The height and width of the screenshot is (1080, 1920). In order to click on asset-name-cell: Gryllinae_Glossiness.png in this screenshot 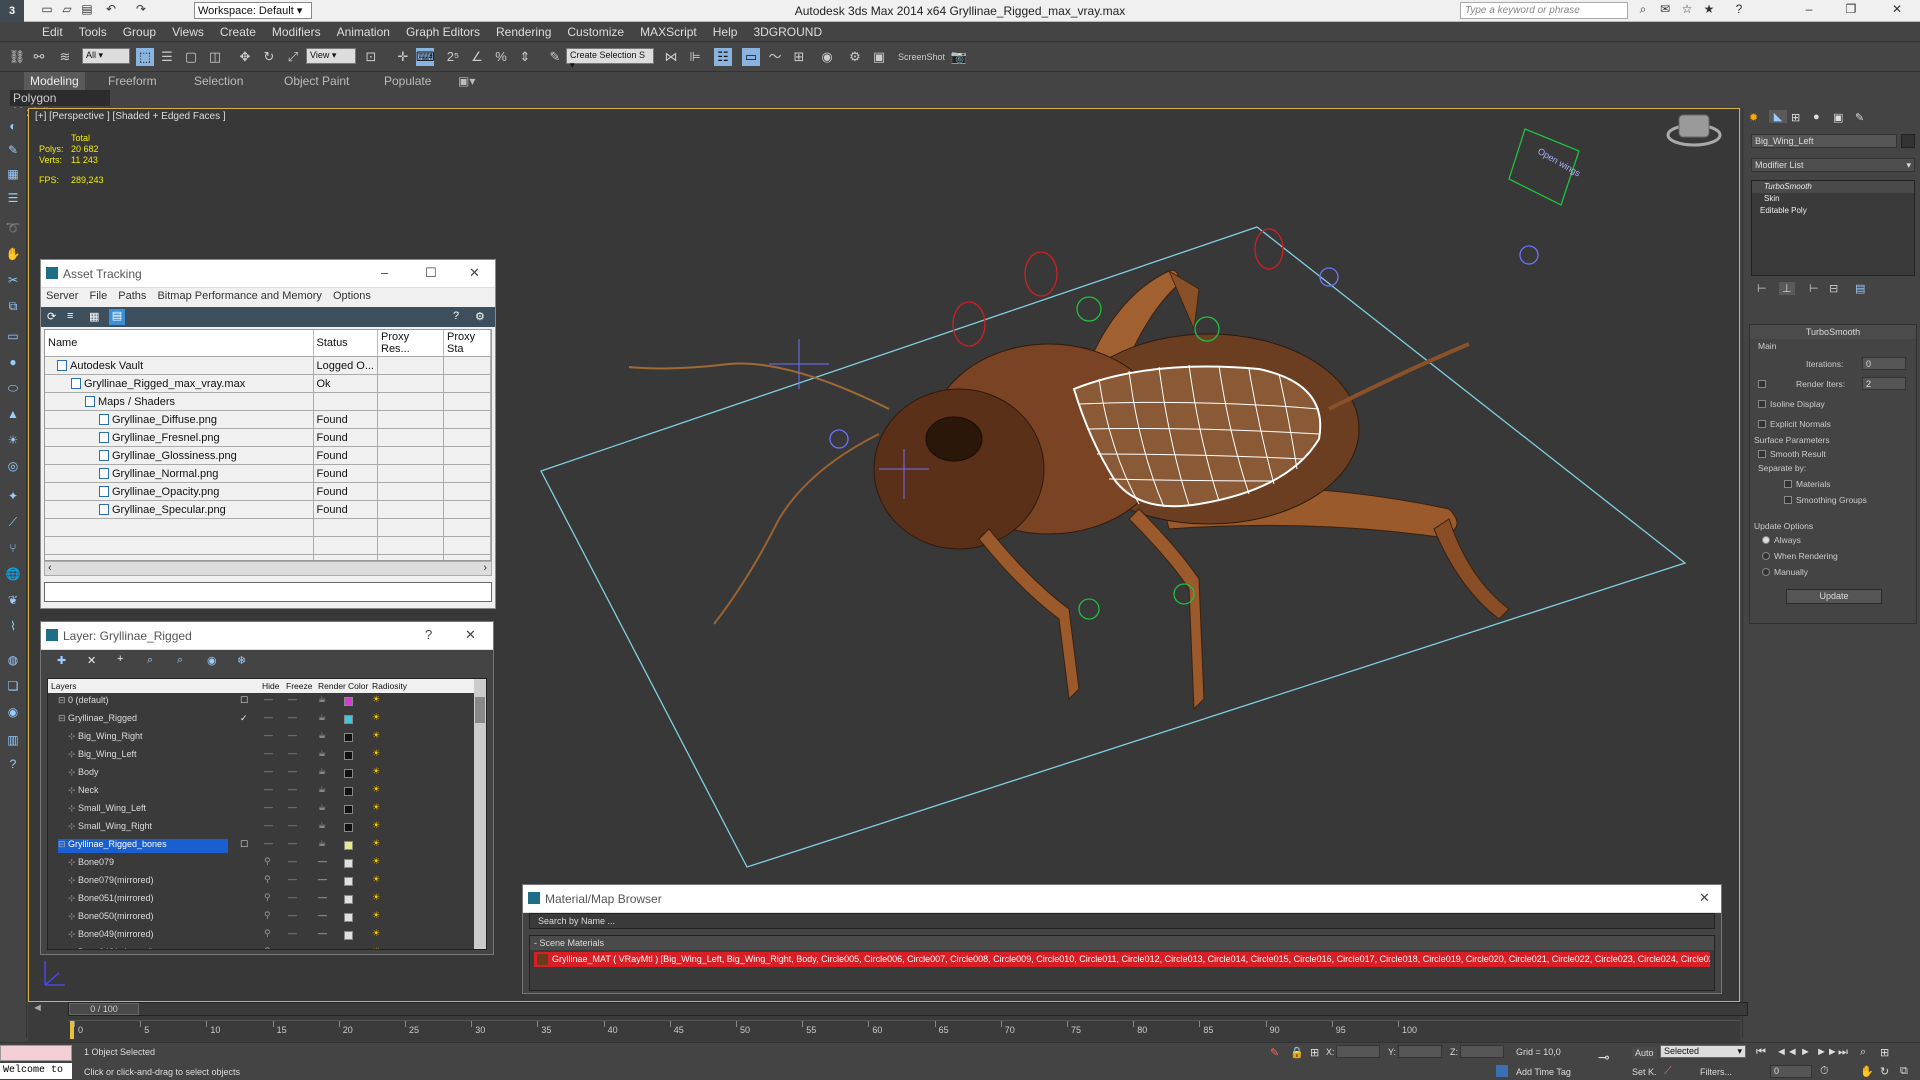, I will do `click(179, 455)`.